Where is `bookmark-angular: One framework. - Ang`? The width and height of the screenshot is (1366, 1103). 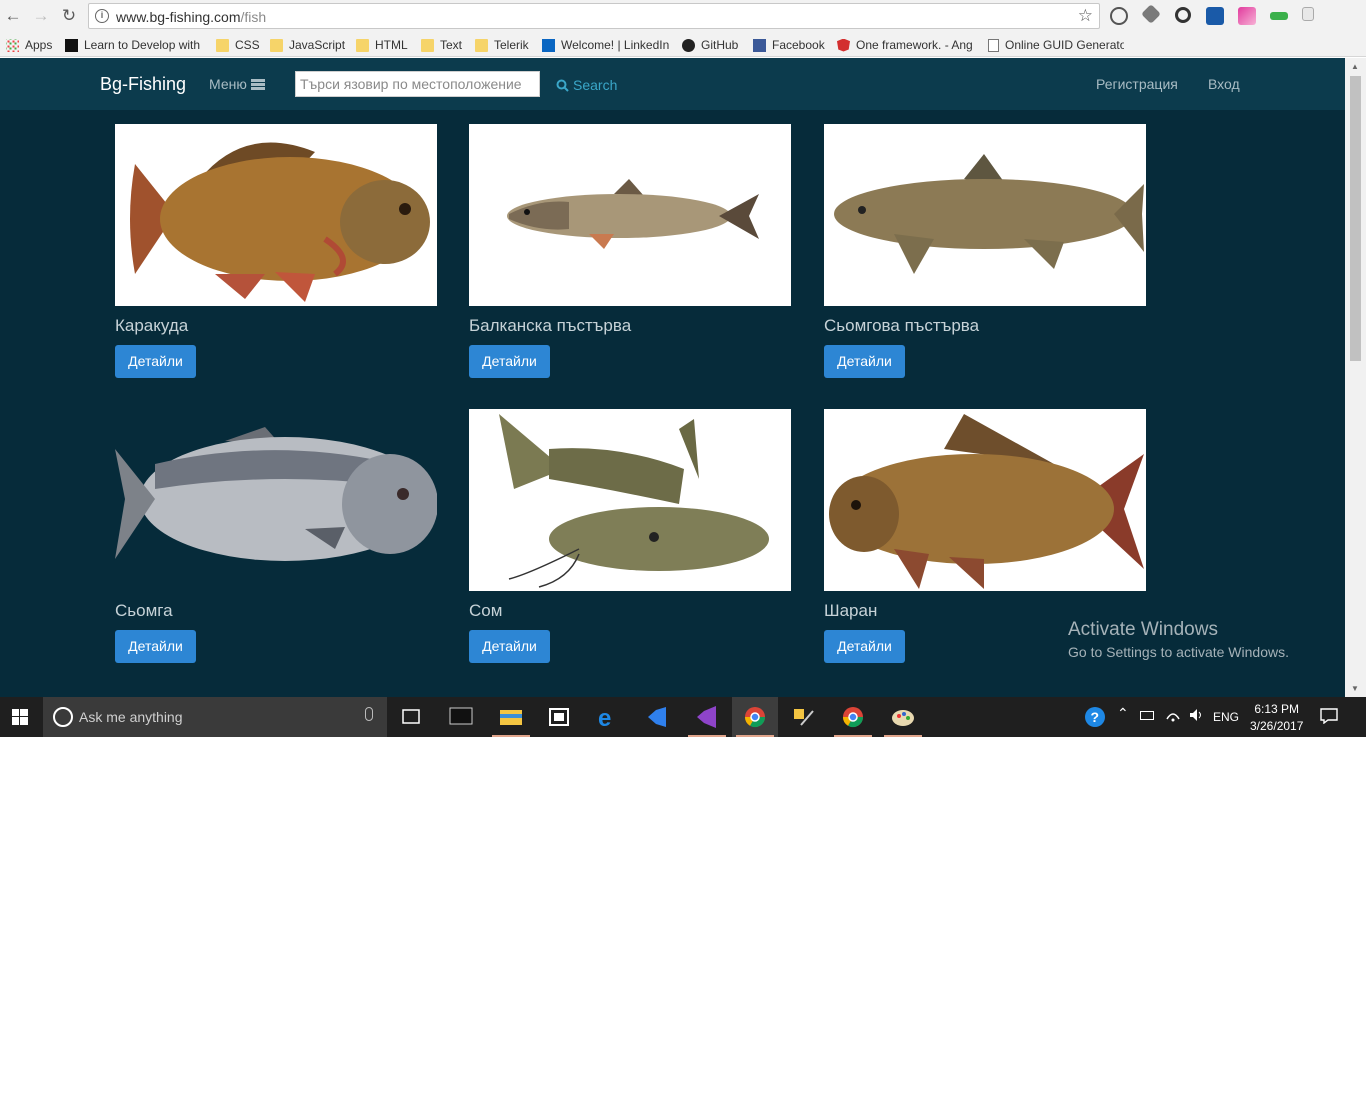
bookmark-angular: One framework. - Ang is located at coordinates (905, 45).